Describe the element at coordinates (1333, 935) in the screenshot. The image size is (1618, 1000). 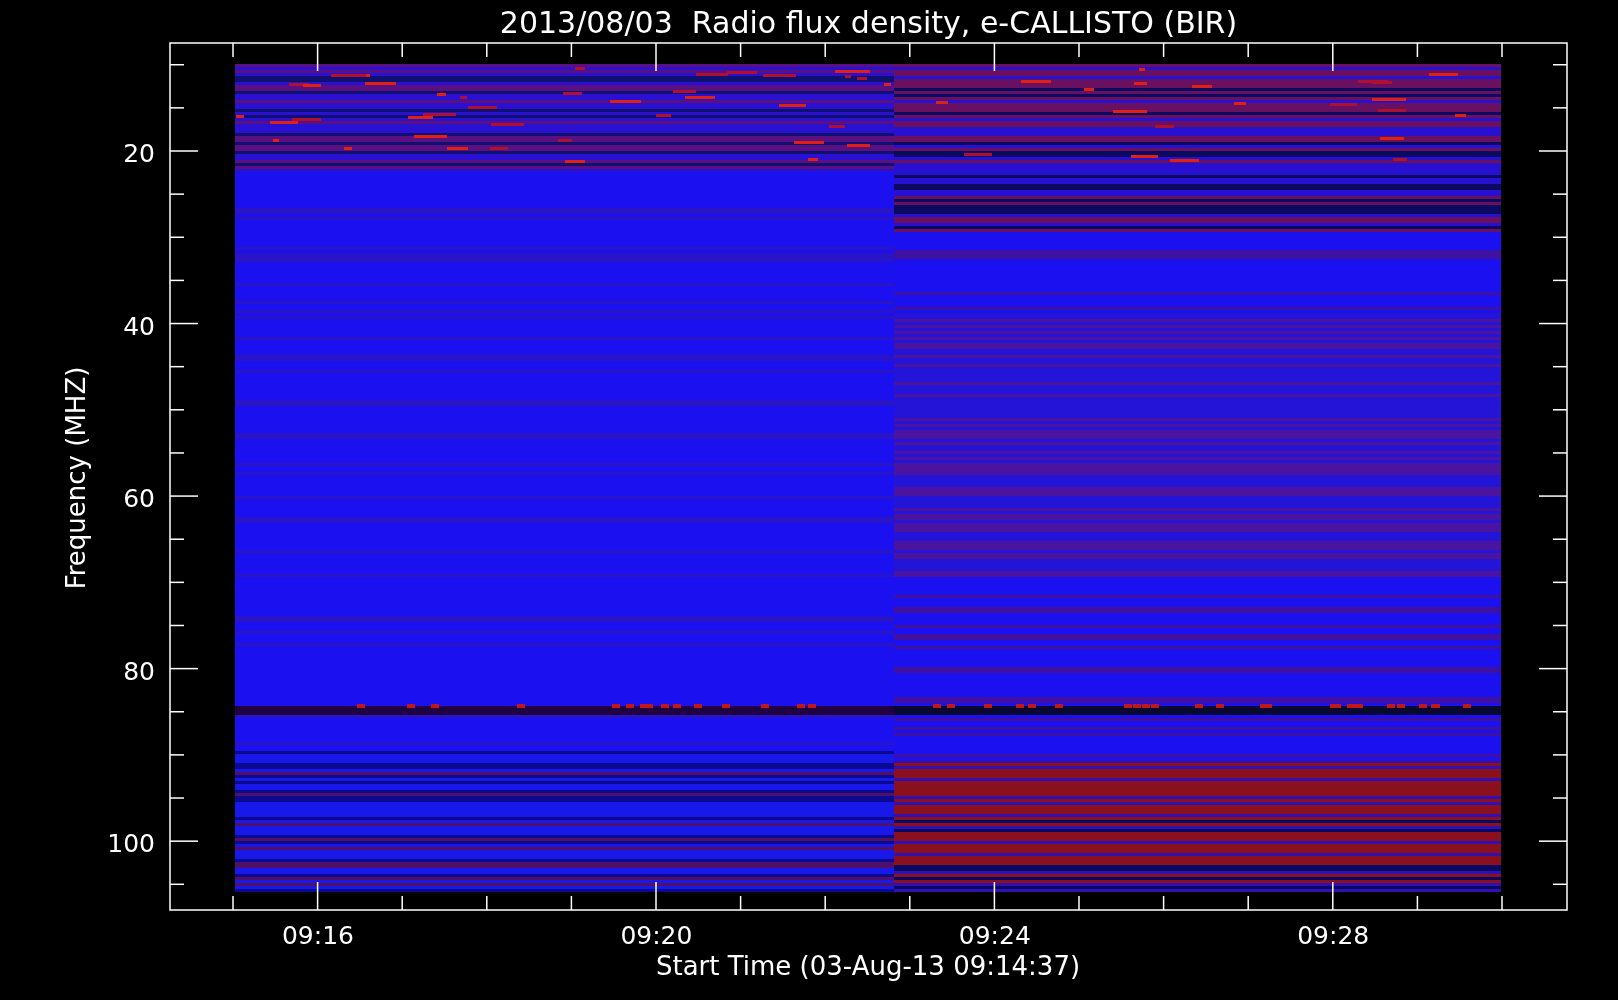
I see `axis-tick-label: 09:28` at that location.